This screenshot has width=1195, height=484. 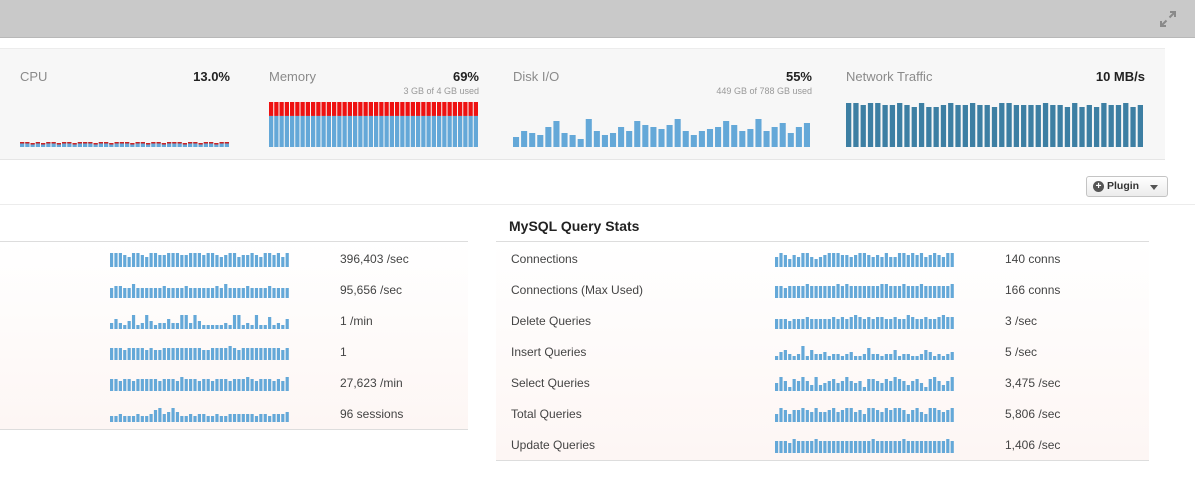 What do you see at coordinates (864, 260) in the screenshot?
I see `row-sparkline` at bounding box center [864, 260].